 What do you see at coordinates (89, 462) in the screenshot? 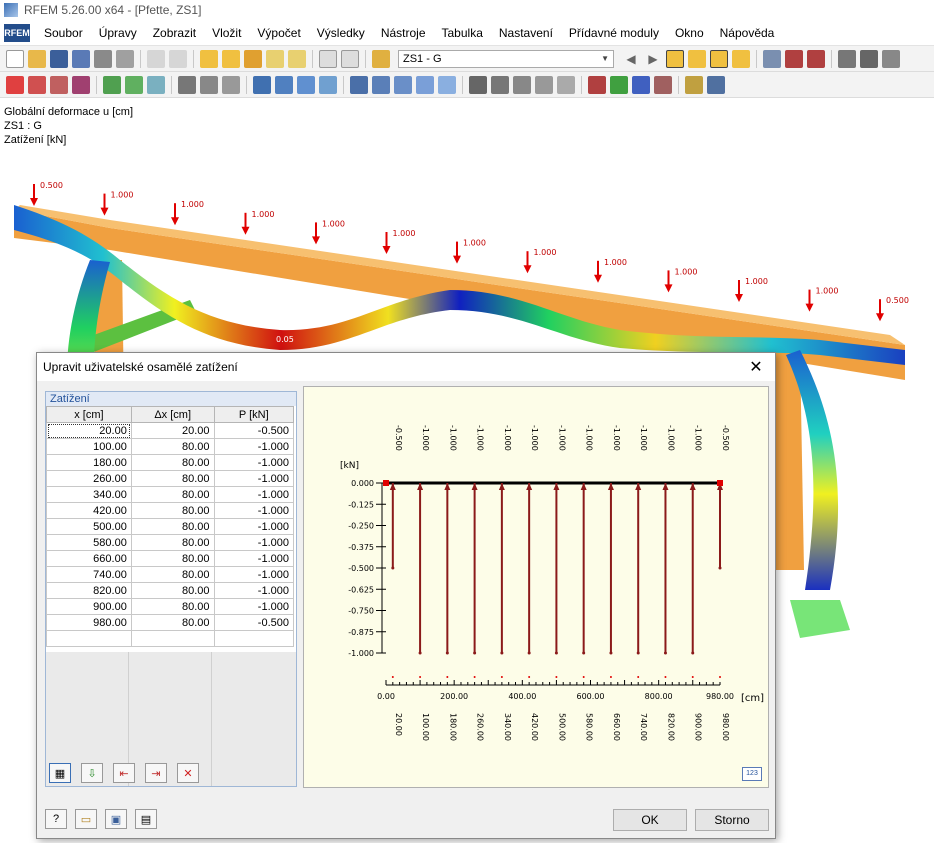
I see `cell-x: 180.00` at bounding box center [89, 462].